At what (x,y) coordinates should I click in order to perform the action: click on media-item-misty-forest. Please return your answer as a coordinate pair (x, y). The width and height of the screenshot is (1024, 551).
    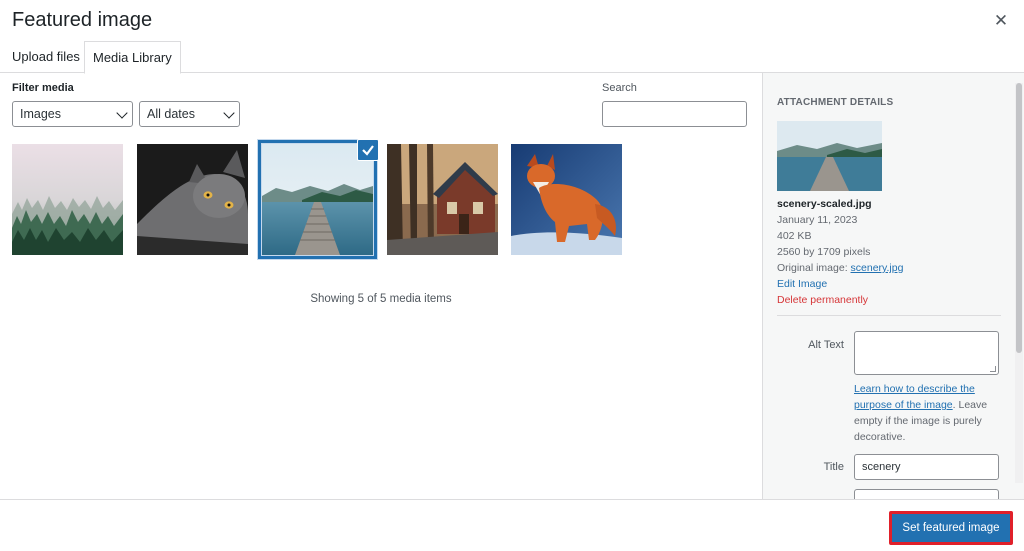
    Looking at the image, I should click on (67, 199).